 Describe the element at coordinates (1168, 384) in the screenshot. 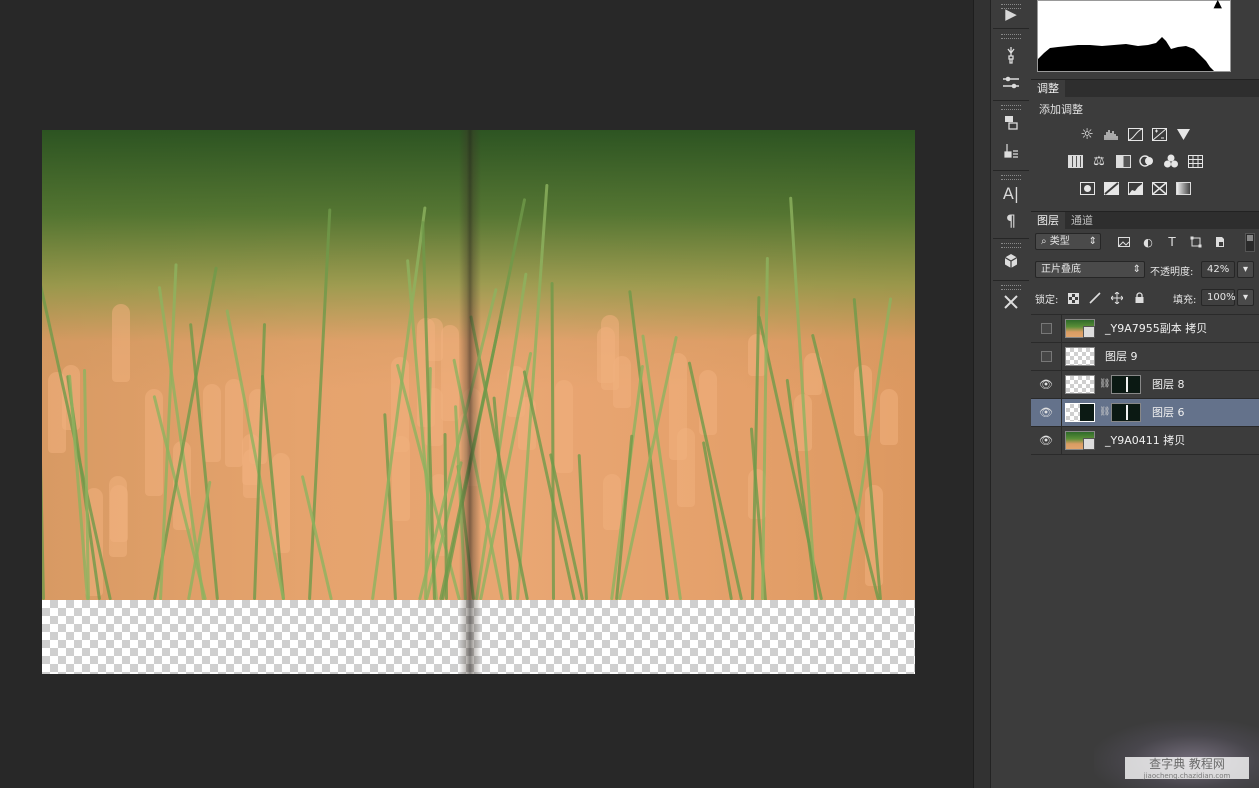

I see `layer-name: 图层 8` at that location.